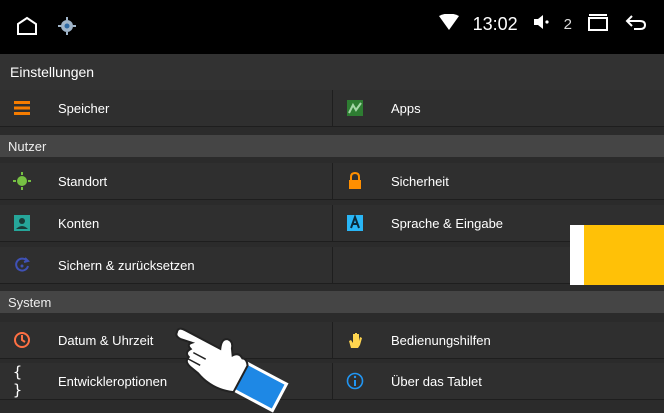 The image size is (664, 413). What do you see at coordinates (420, 181) in the screenshot?
I see `settings-item-label: Sicherheit` at bounding box center [420, 181].